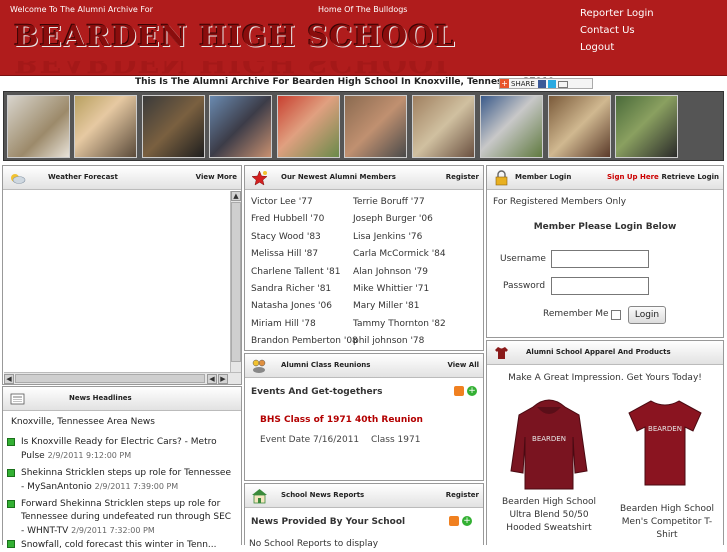 The height and width of the screenshot is (552, 727). Describe the element at coordinates (291, 289) in the screenshot. I see `member-name: Sandra Richer '81` at that location.